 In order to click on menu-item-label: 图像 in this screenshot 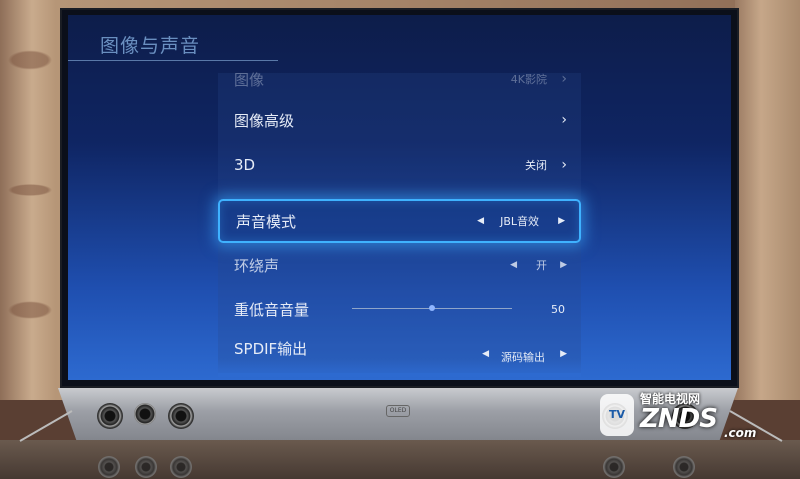, I will do `click(249, 79)`.